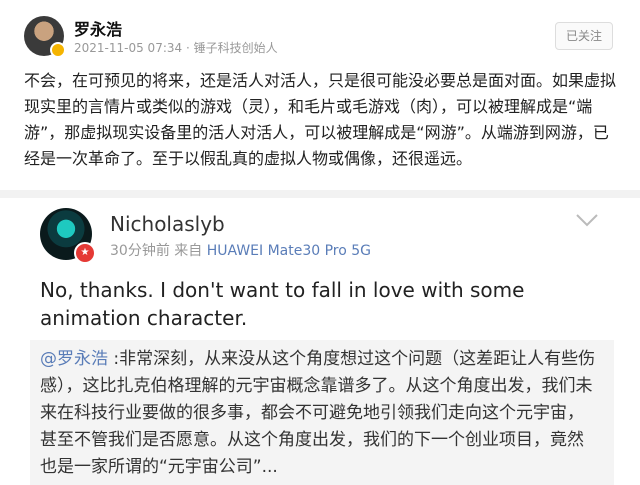  What do you see at coordinates (176, 48) in the screenshot?
I see `post-meta: 2021-11-05 07:34 · 锤子科技创始人` at bounding box center [176, 48].